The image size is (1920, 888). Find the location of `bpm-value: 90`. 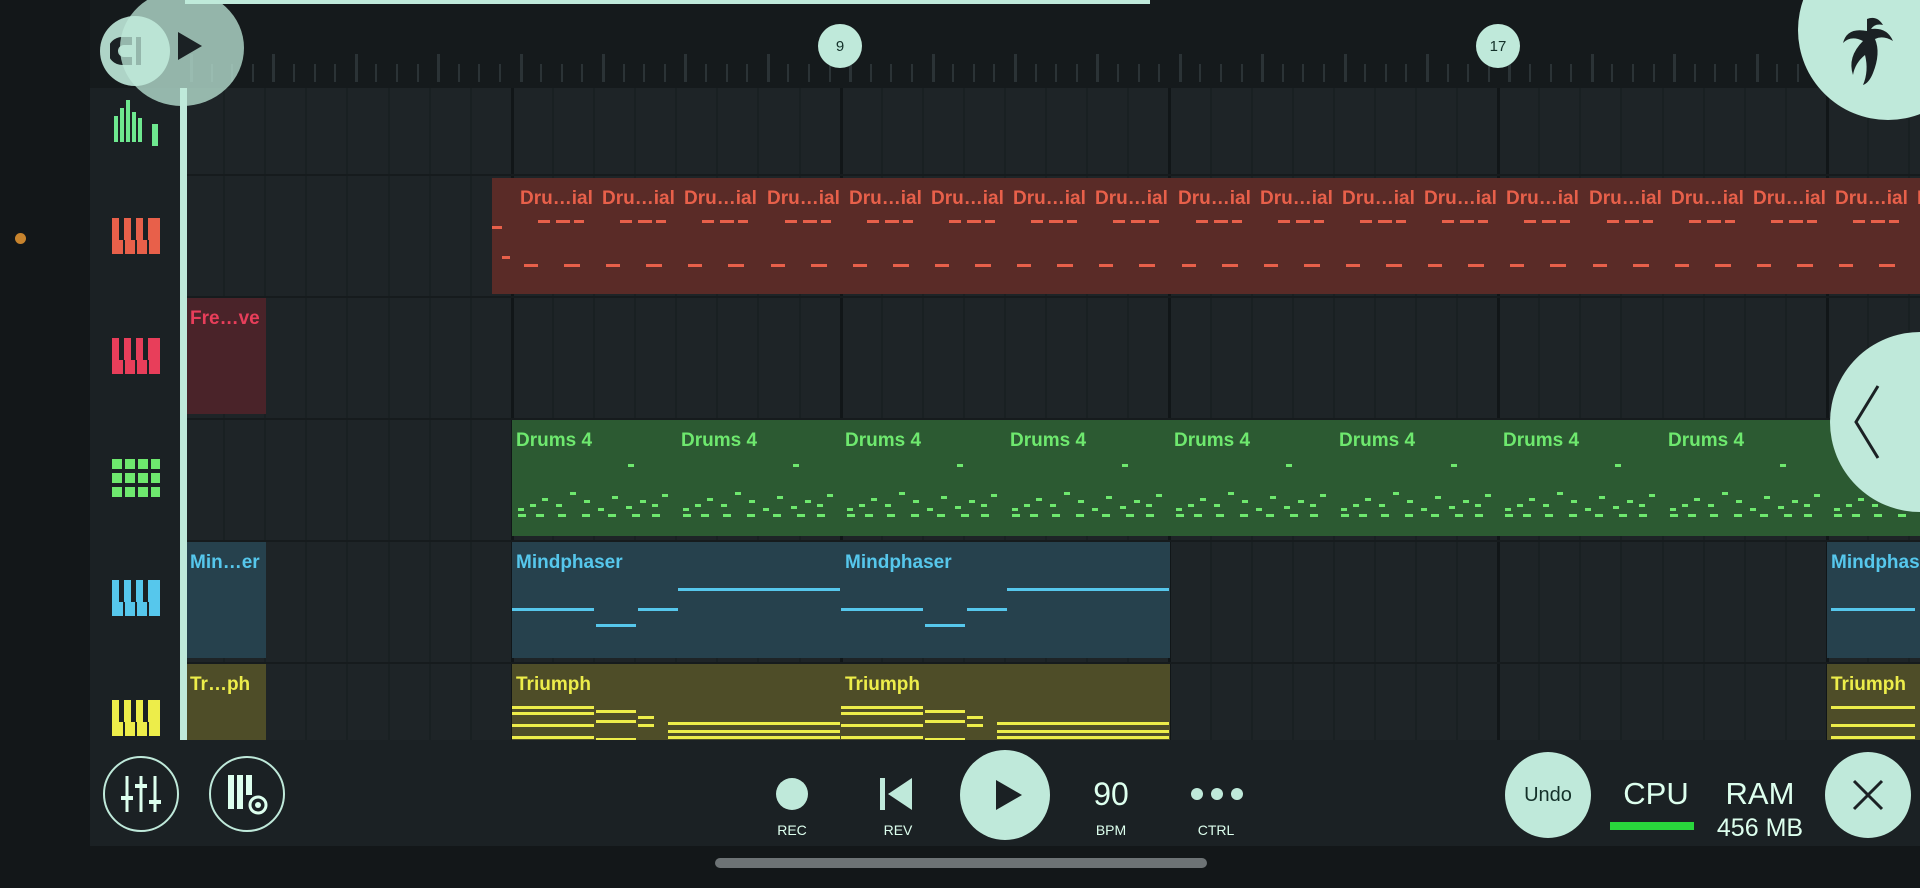

bpm-value: 90 is located at coordinates (1111, 794).